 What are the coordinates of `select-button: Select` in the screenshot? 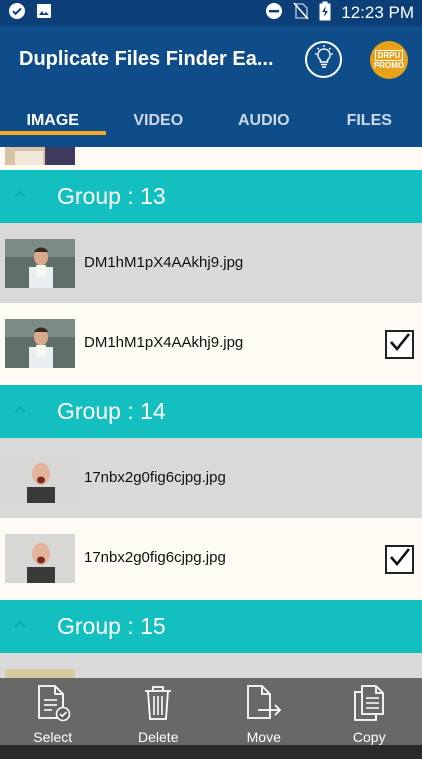 It's located at (53, 711).